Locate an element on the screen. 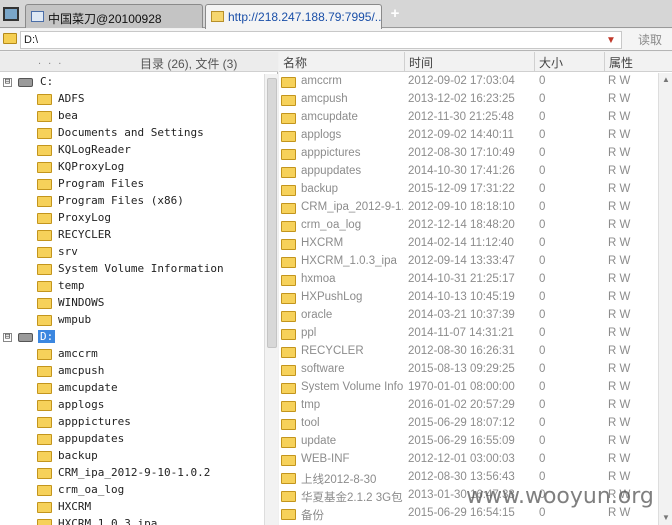 The image size is (672, 525). tree-folder-item: crm_oa_log is located at coordinates (132, 490).